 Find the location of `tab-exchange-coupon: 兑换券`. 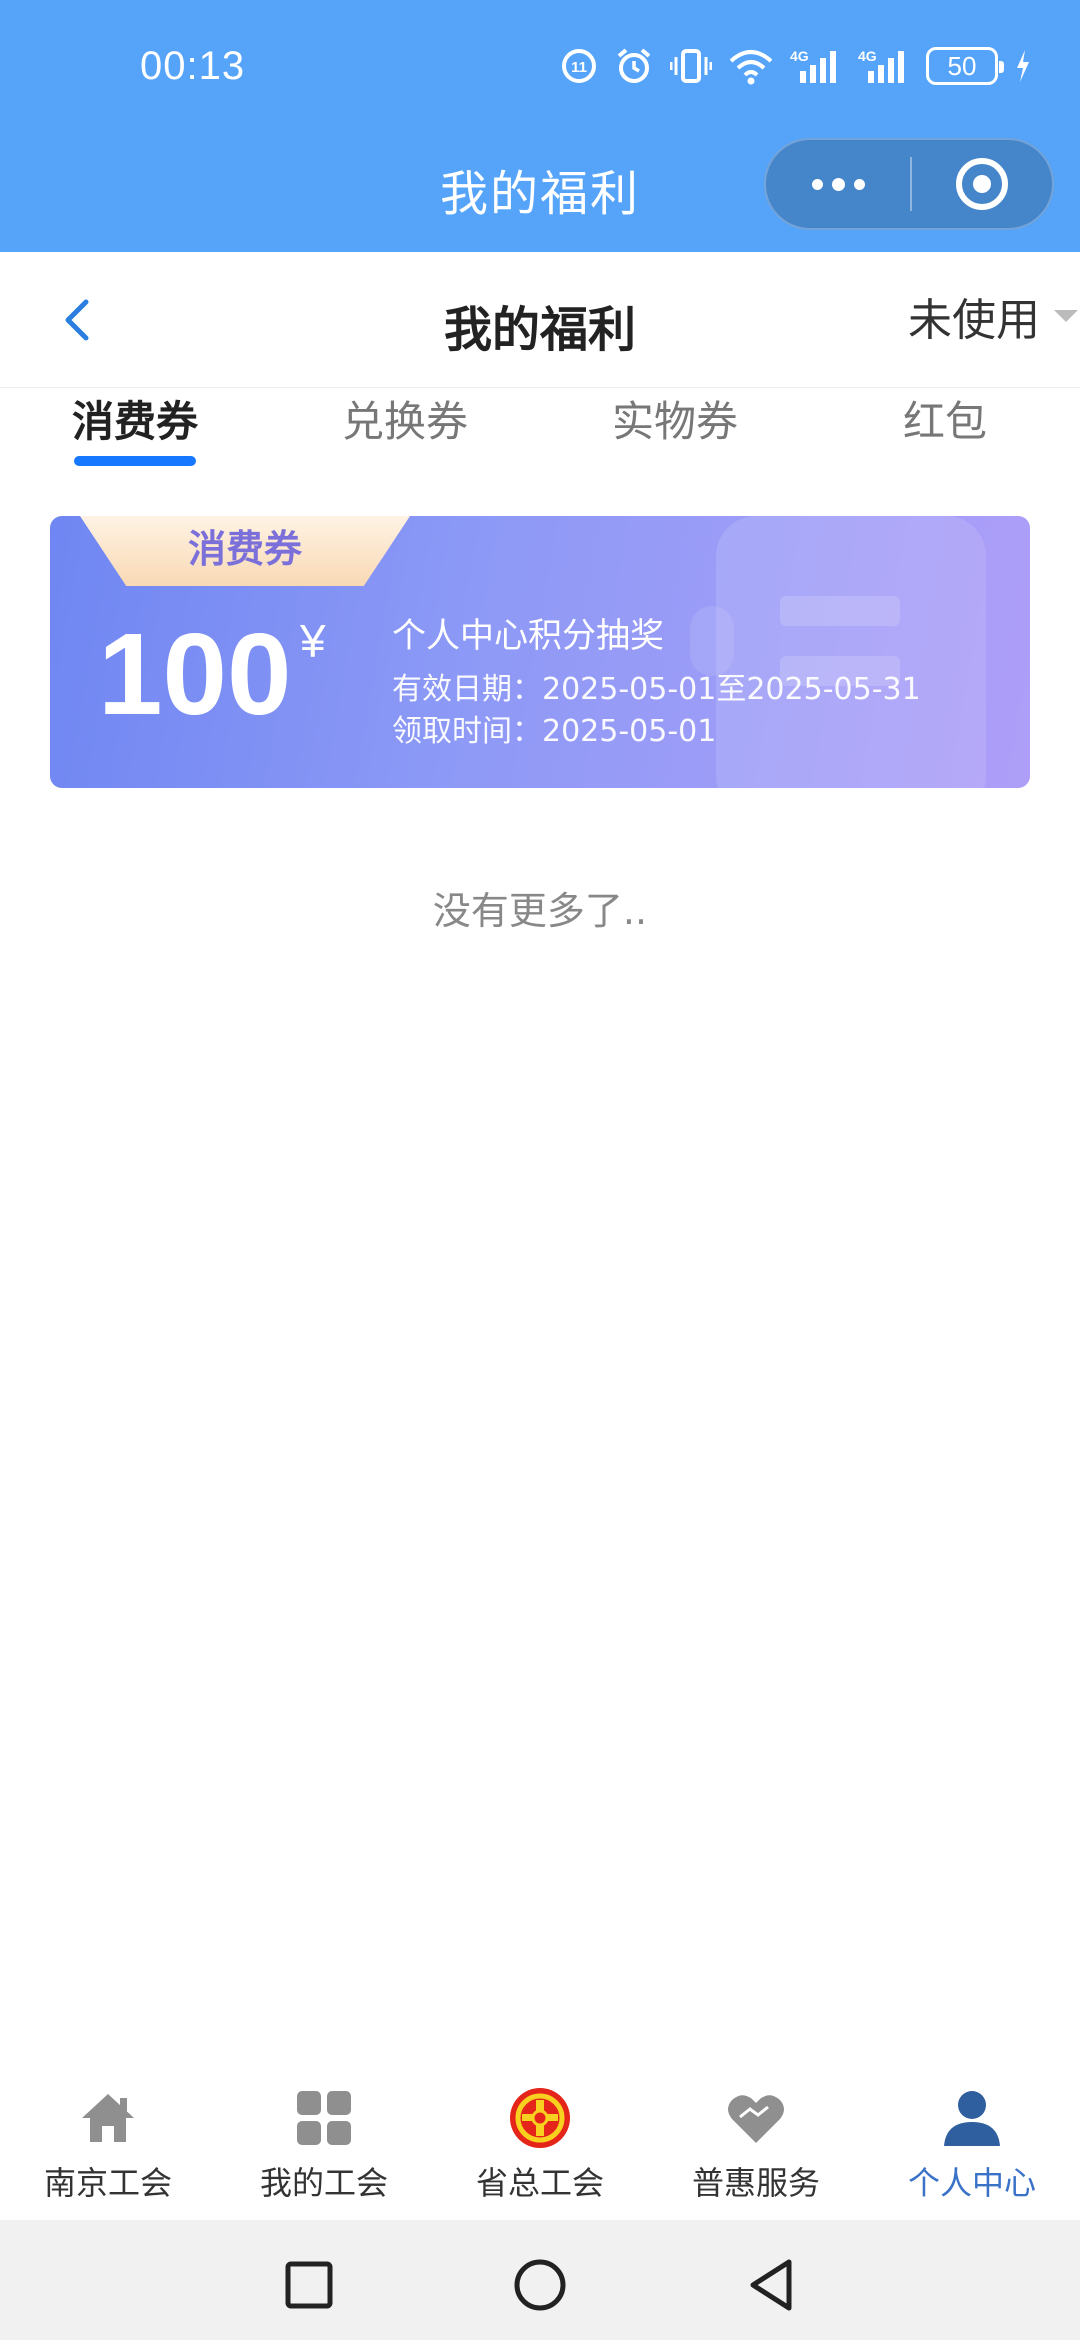

tab-exchange-coupon: 兑换券 is located at coordinates (405, 418).